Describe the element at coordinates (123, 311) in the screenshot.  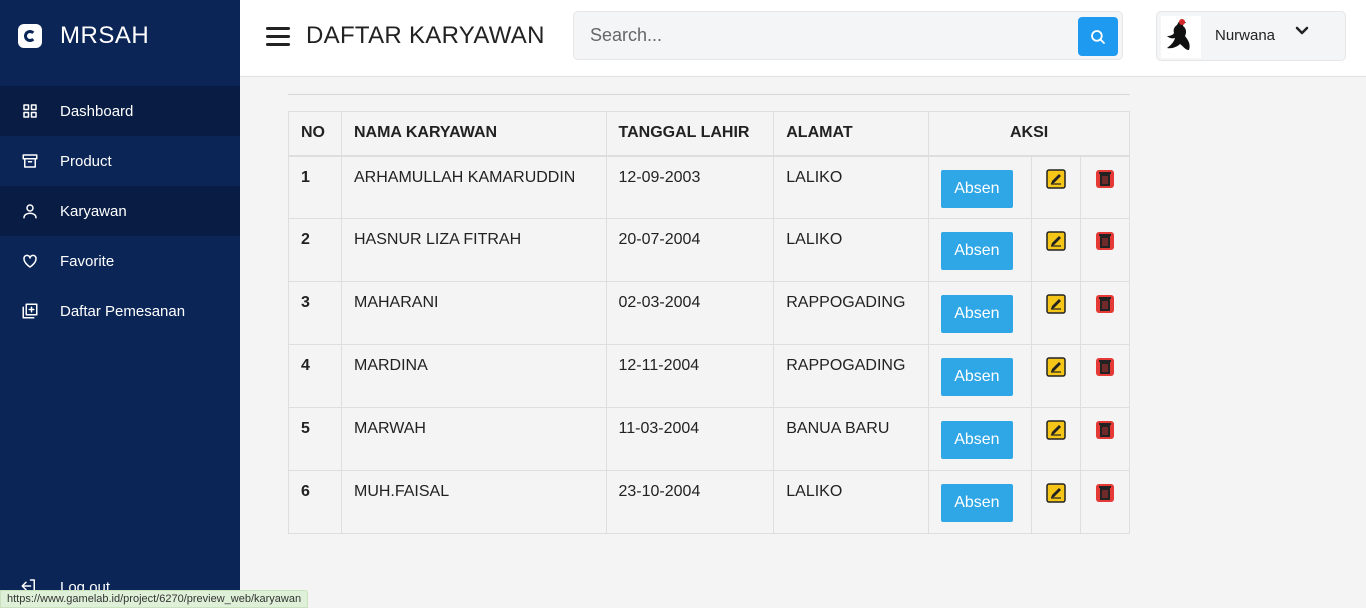
I see `sidebar-item-label: Daftar Pemesanan` at that location.